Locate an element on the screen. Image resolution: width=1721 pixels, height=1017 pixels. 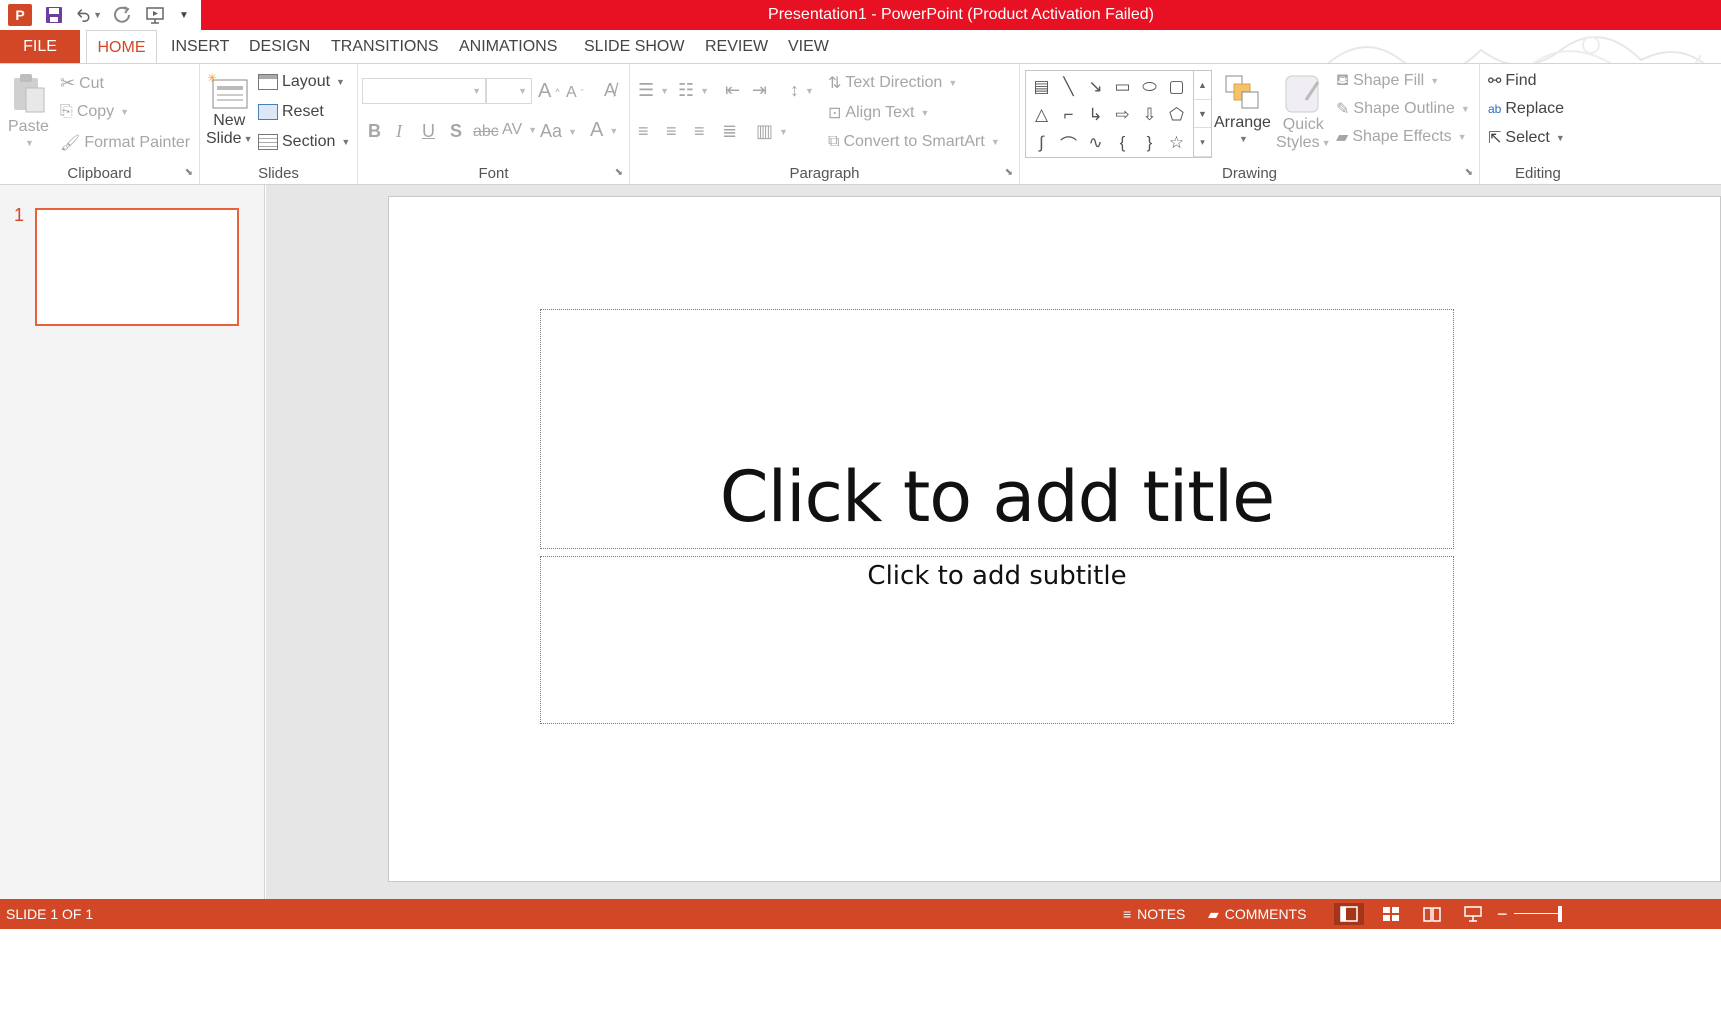
tab-file: FILE is located at coordinates (40, 47).